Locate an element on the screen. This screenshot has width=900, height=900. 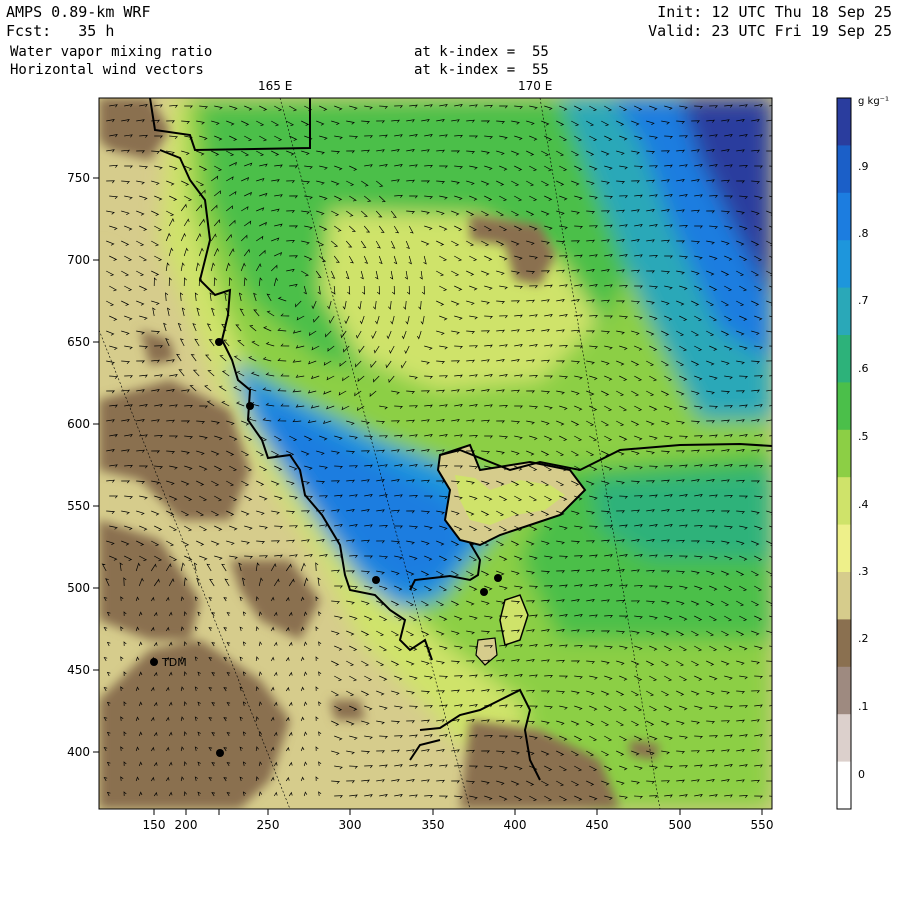
lon-label-170e: 170 E is located at coordinates (535, 86).